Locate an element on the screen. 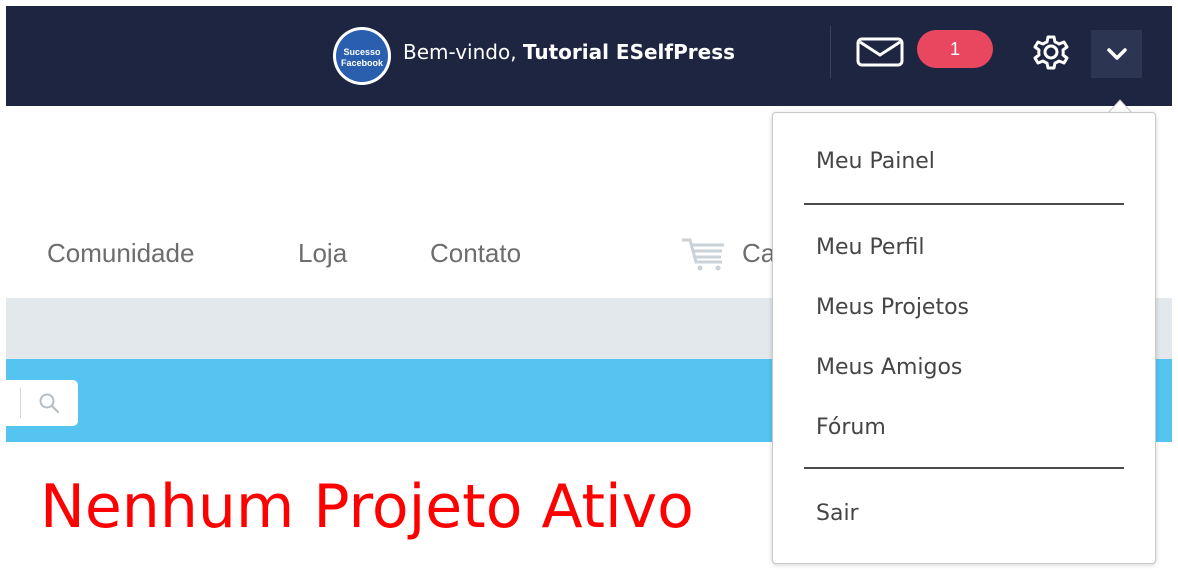 This screenshot has width=1178, height=581. menu-item-sair: Sair is located at coordinates (837, 513).